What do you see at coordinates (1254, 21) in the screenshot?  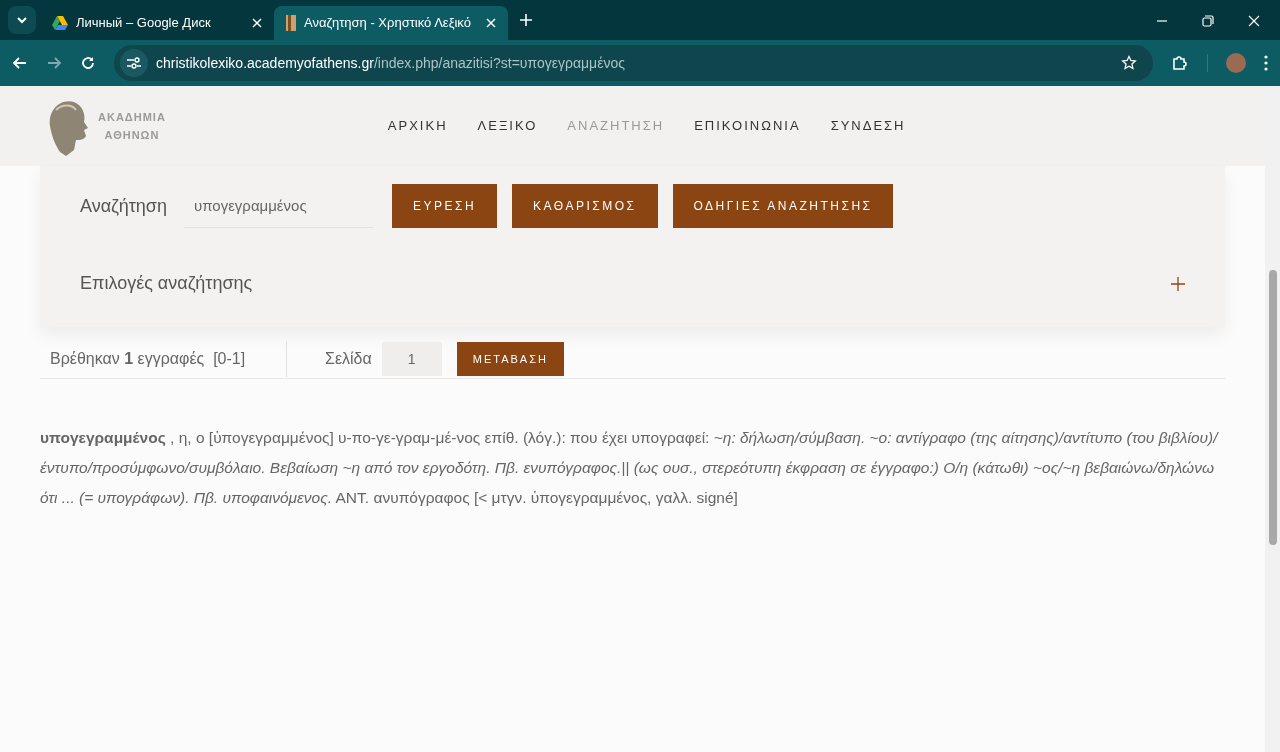 I see `close-icon` at bounding box center [1254, 21].